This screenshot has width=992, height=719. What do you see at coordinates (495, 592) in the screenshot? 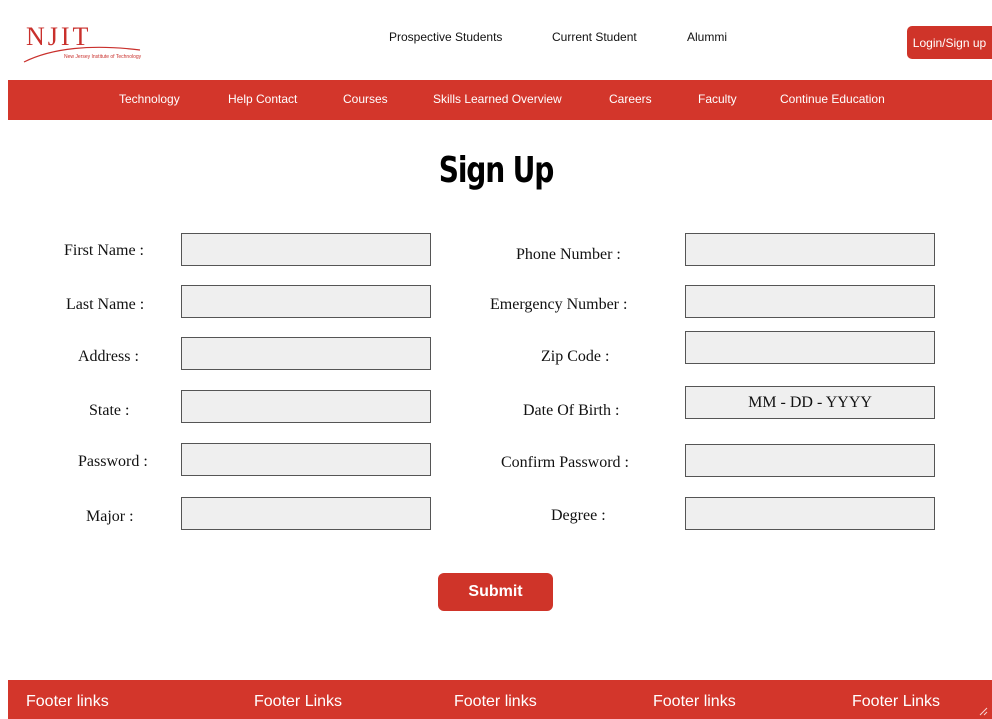
I see `submit-button: Submit` at bounding box center [495, 592].